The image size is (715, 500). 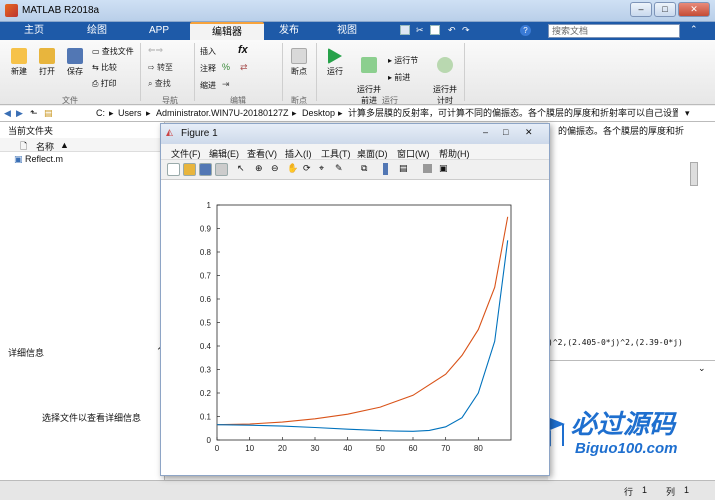 I want to click on hide-tools-icon, so click(x=427, y=168).